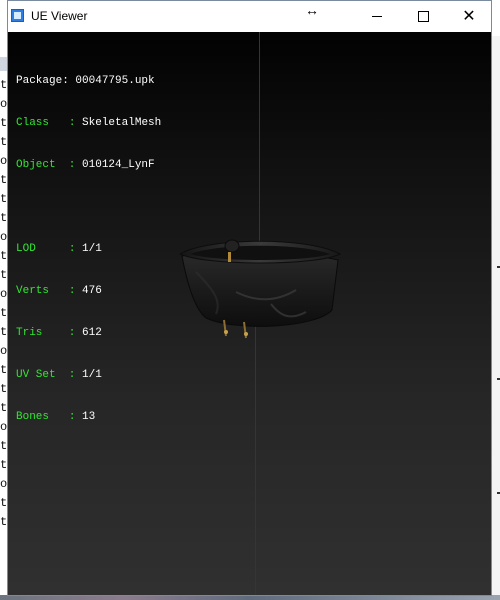 The height and width of the screenshot is (600, 500). I want to click on tris-value: 612, so click(92, 333).